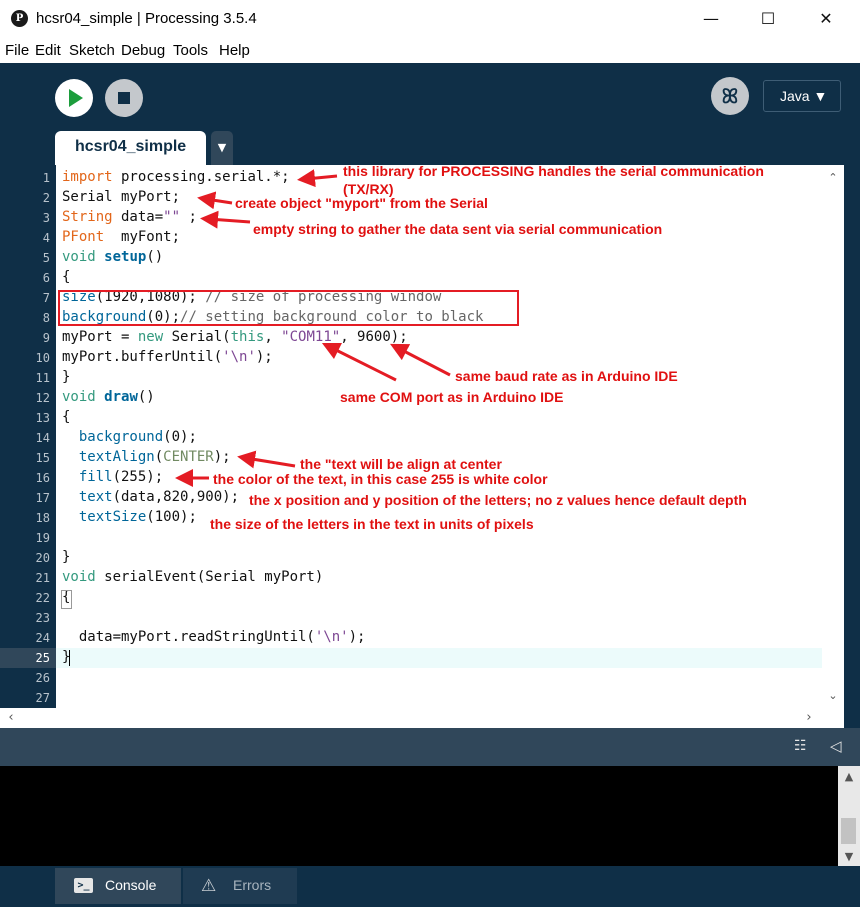 The height and width of the screenshot is (907, 860). I want to click on scroll-left-icon: ‹, so click(11, 717).